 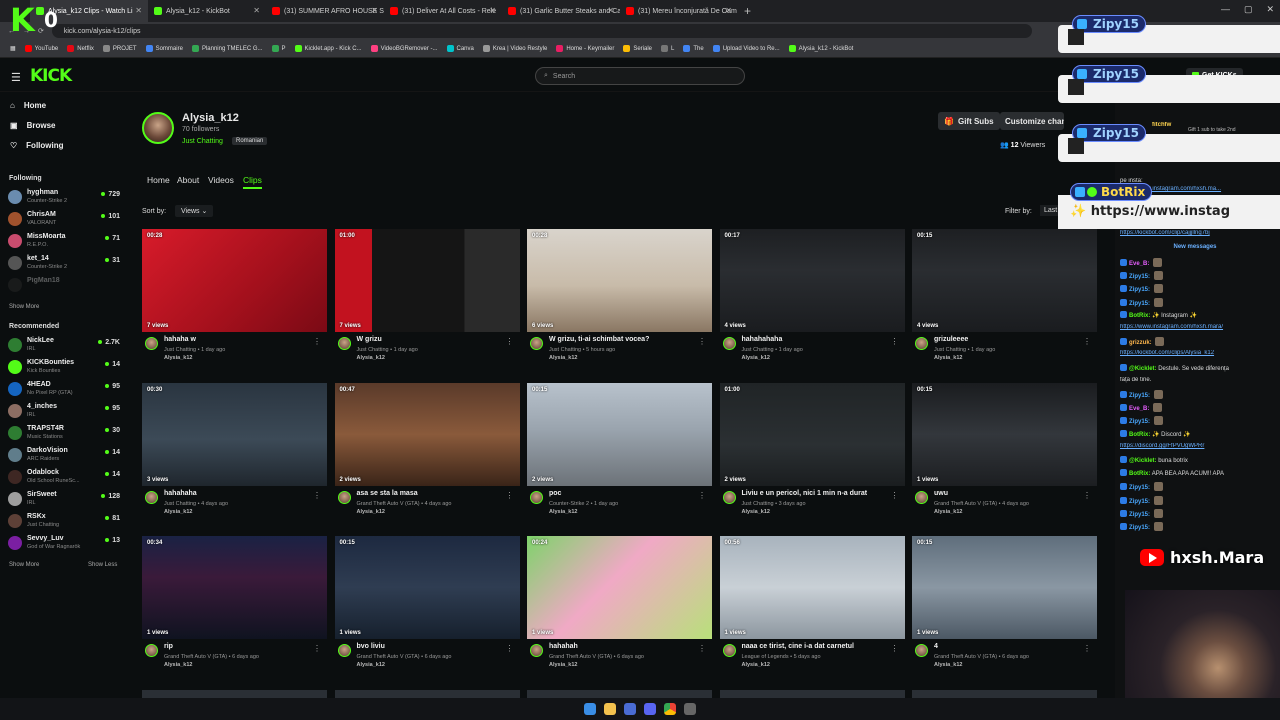 I want to click on bookmark-item: YouTube, so click(x=41, y=48).